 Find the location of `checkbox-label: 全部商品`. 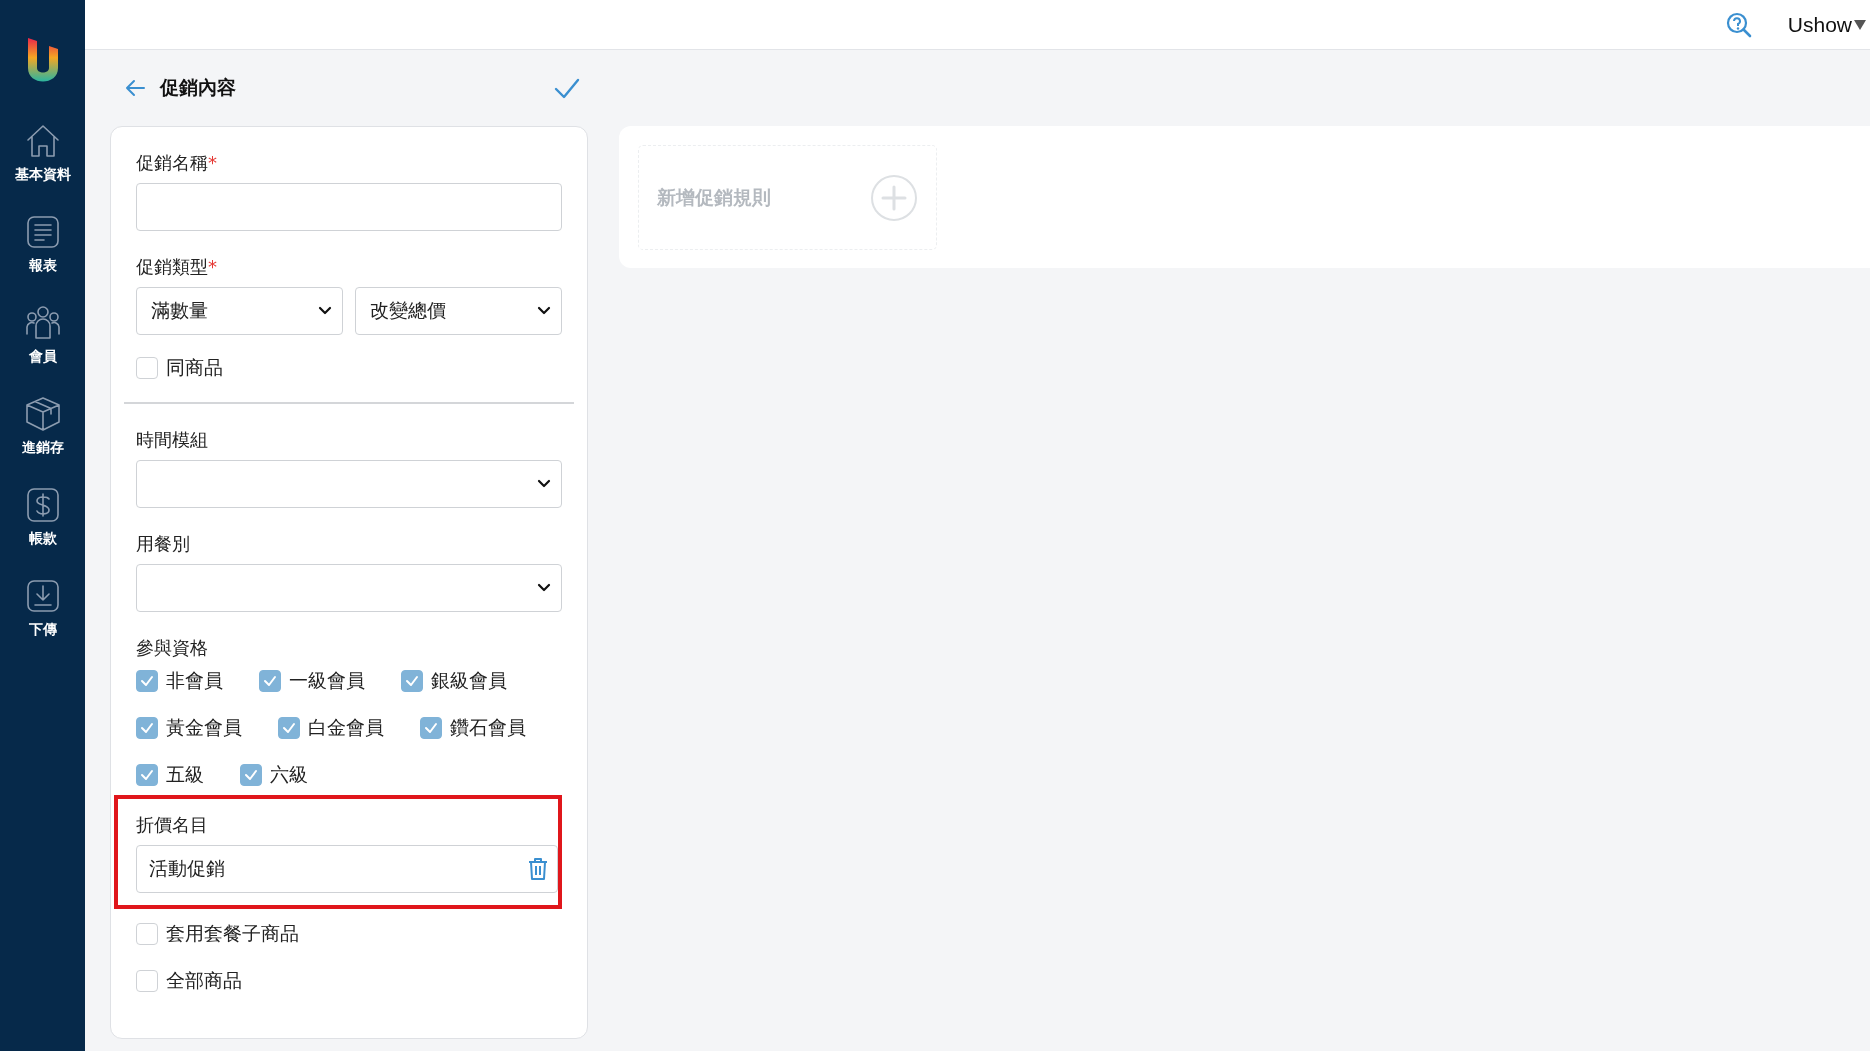

checkbox-label: 全部商品 is located at coordinates (204, 981).